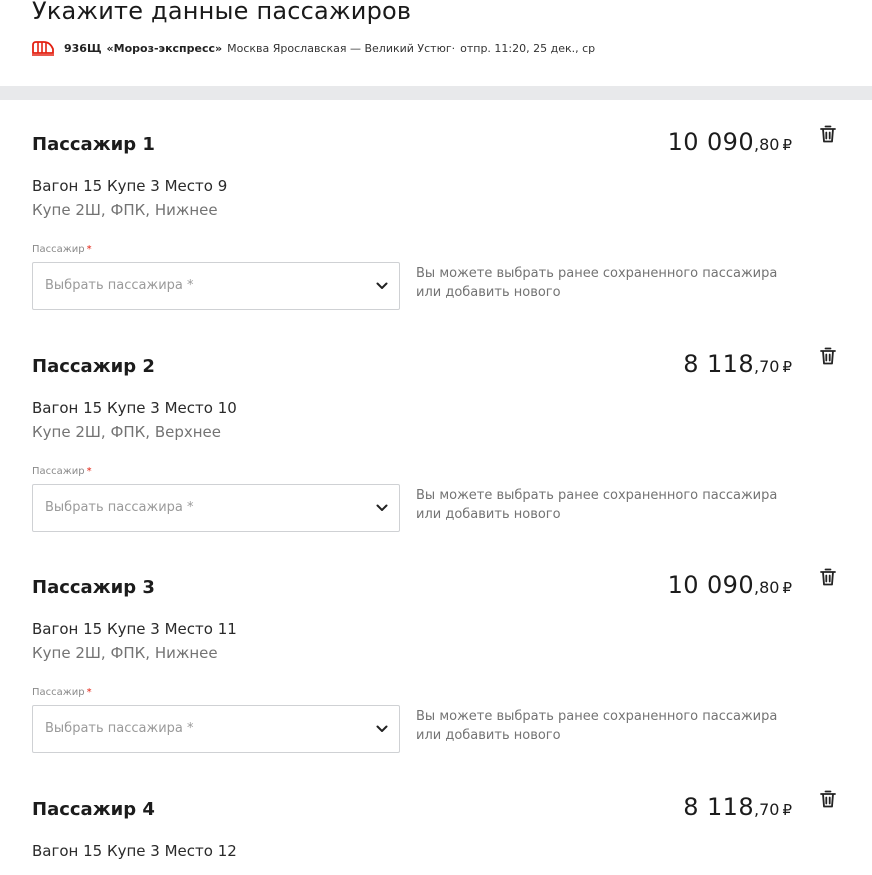 The width and height of the screenshot is (872, 875). I want to click on seat-info: Вагон 15 Купе 3 Место 11, so click(134, 629).